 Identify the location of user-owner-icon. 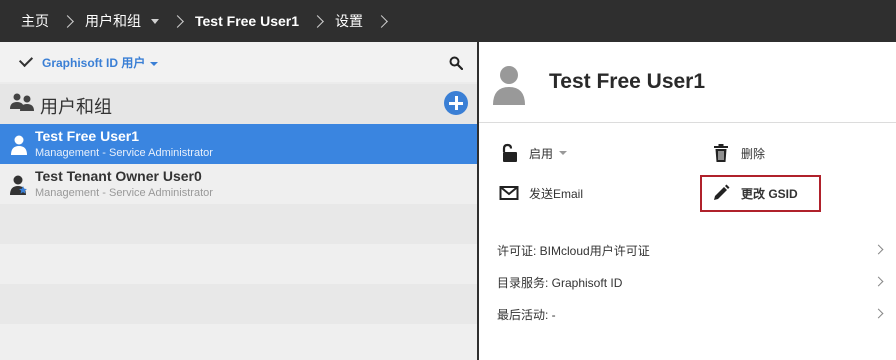
(18, 185).